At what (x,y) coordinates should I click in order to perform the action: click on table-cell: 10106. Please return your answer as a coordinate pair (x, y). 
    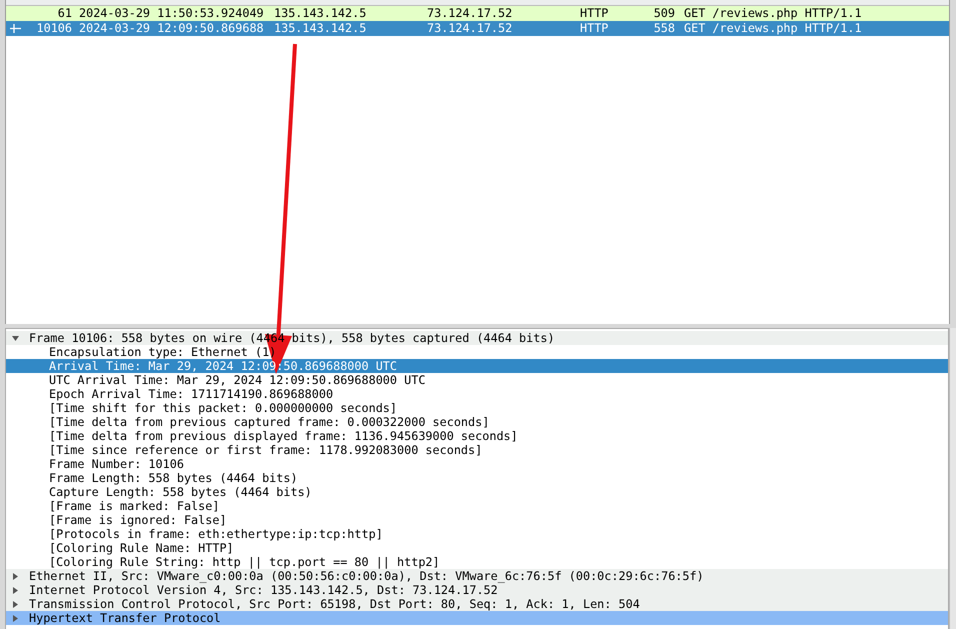
    Looking at the image, I should click on (54, 28).